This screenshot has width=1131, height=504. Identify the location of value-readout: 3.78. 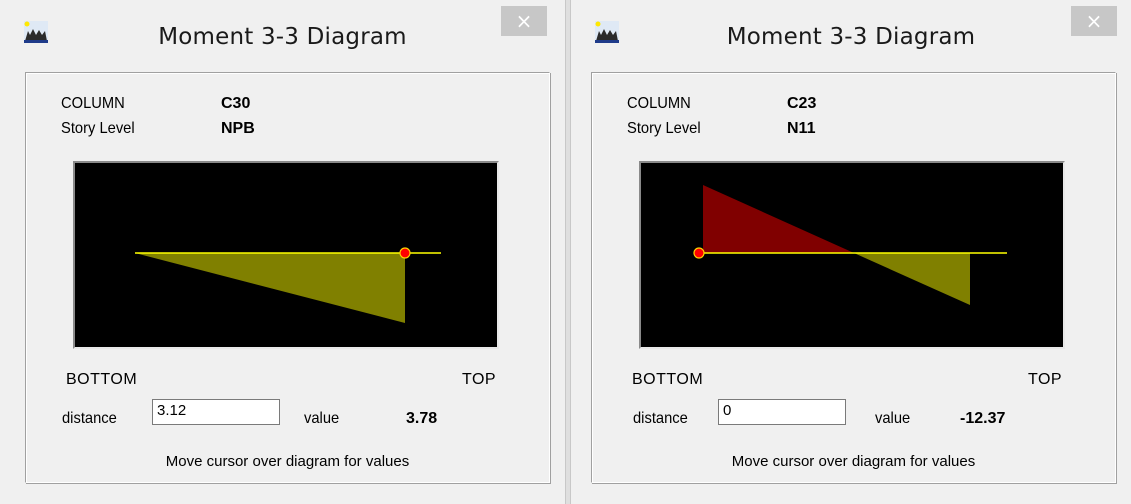
(422, 418).